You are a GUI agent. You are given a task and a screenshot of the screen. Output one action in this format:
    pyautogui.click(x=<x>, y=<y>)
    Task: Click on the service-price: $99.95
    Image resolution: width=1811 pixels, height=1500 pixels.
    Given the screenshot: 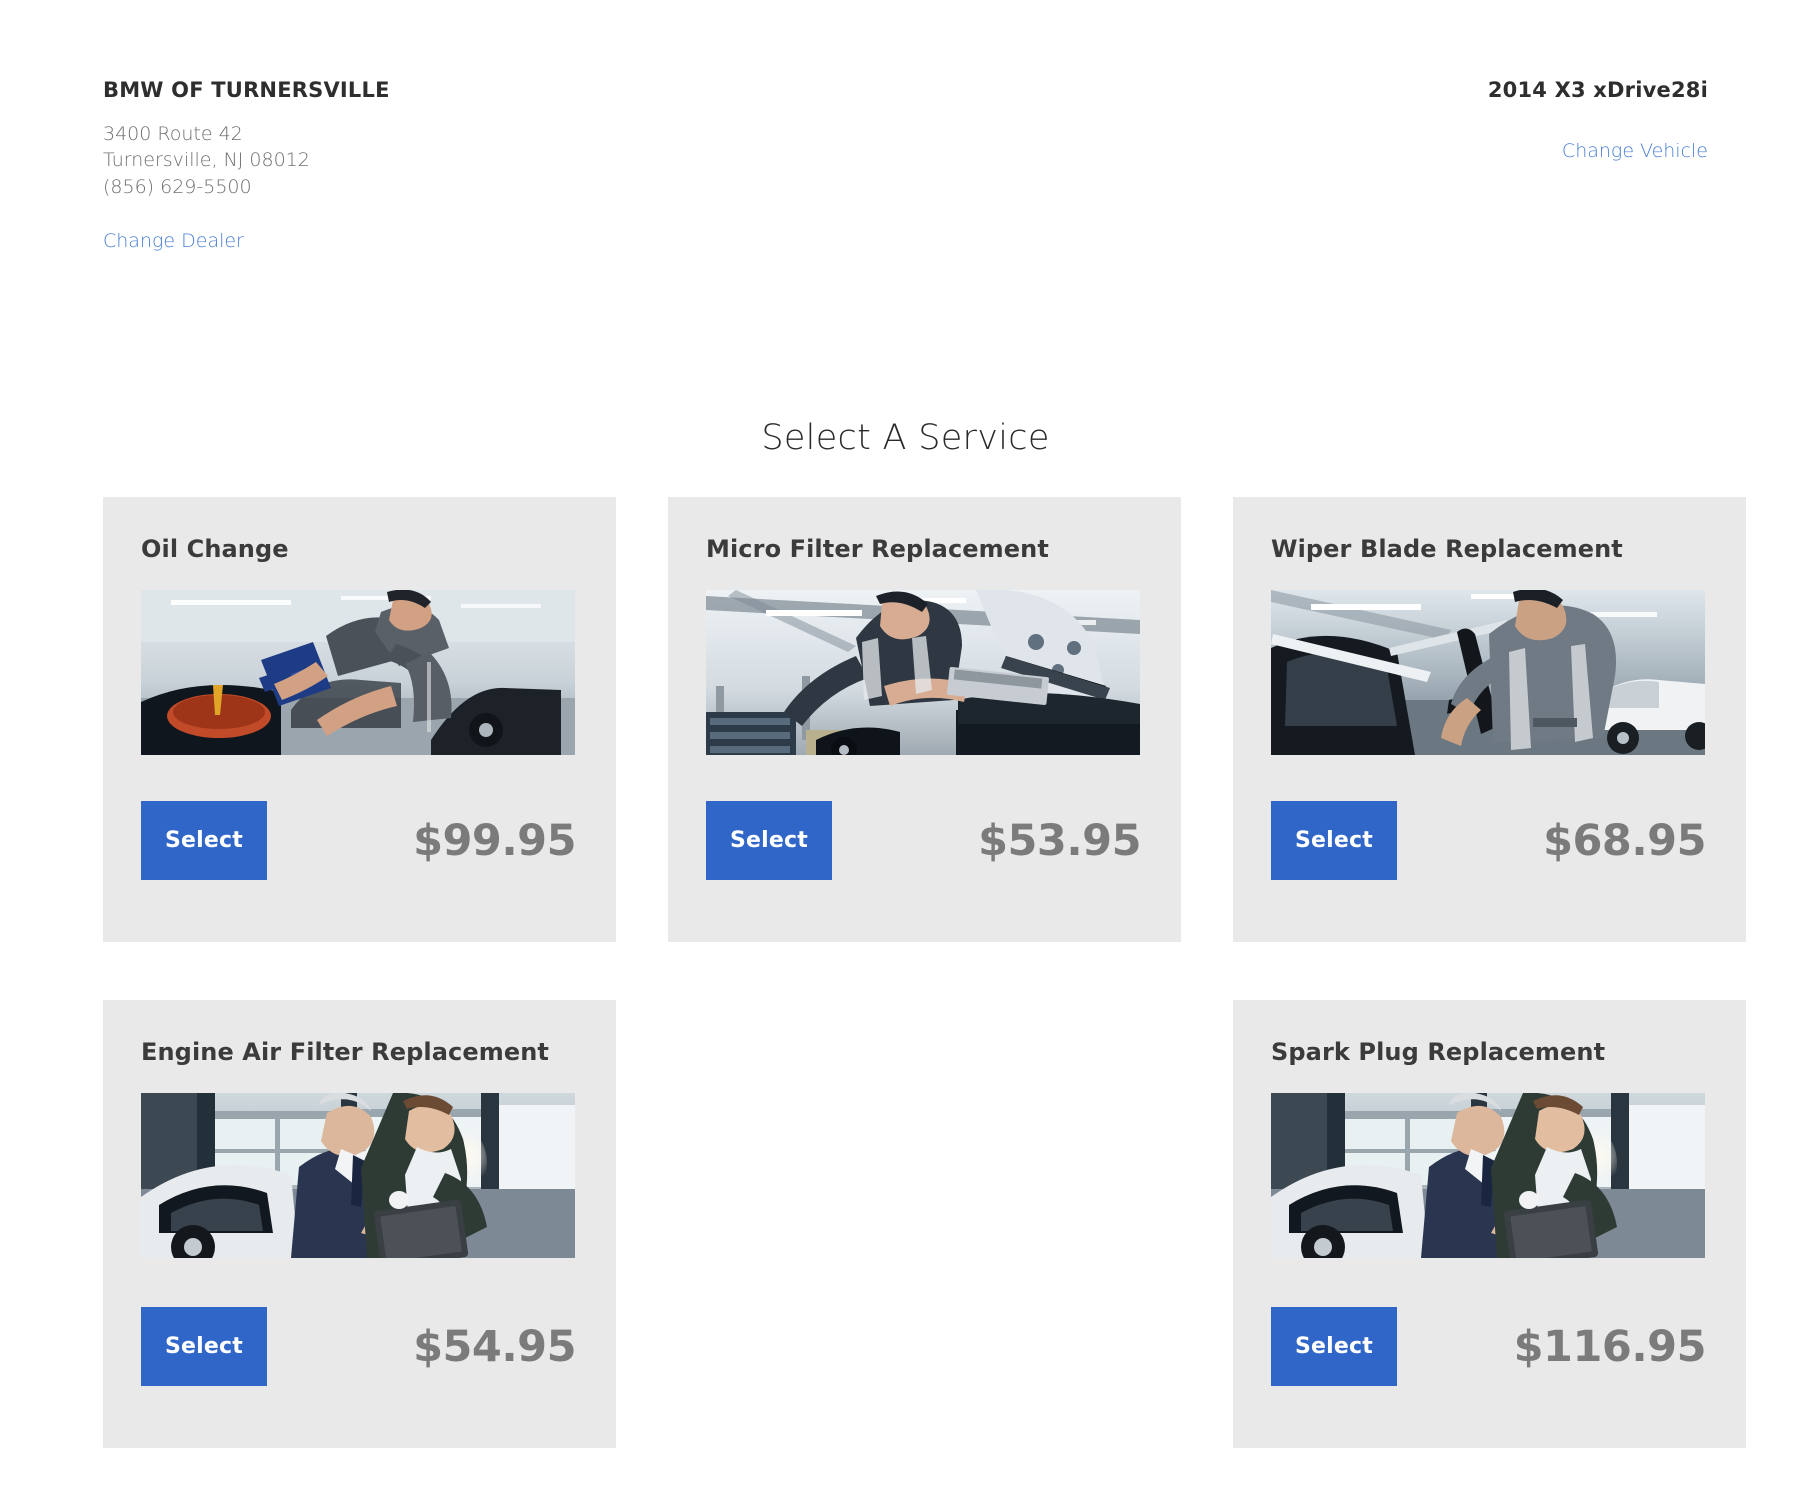 What is the action you would take?
    pyautogui.click(x=494, y=840)
    